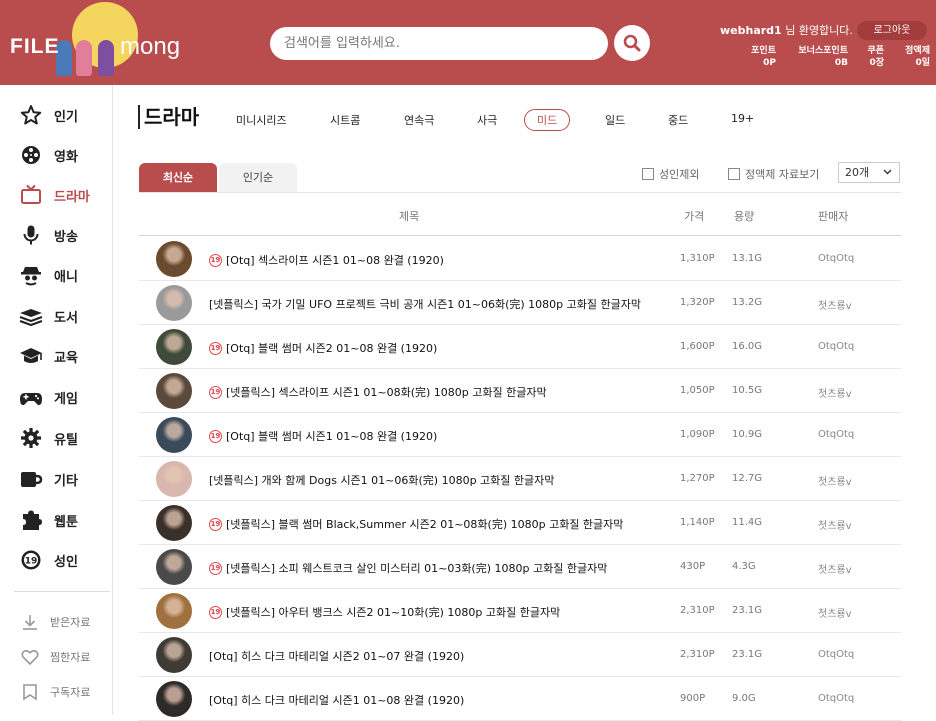 Image resolution: width=936 pixels, height=721 pixels. I want to click on sidebar-item-subscriptions: 구독자료, so click(55, 692).